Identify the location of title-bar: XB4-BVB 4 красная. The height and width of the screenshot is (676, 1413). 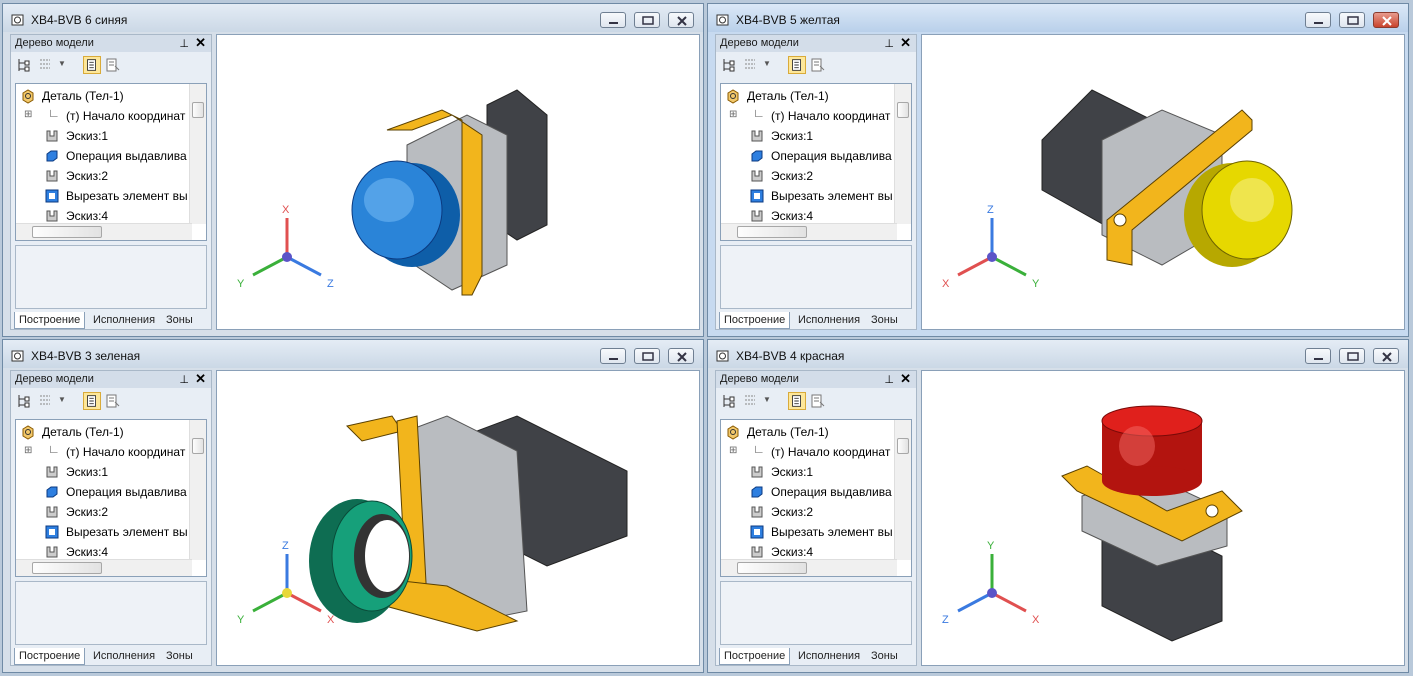
(1058, 354).